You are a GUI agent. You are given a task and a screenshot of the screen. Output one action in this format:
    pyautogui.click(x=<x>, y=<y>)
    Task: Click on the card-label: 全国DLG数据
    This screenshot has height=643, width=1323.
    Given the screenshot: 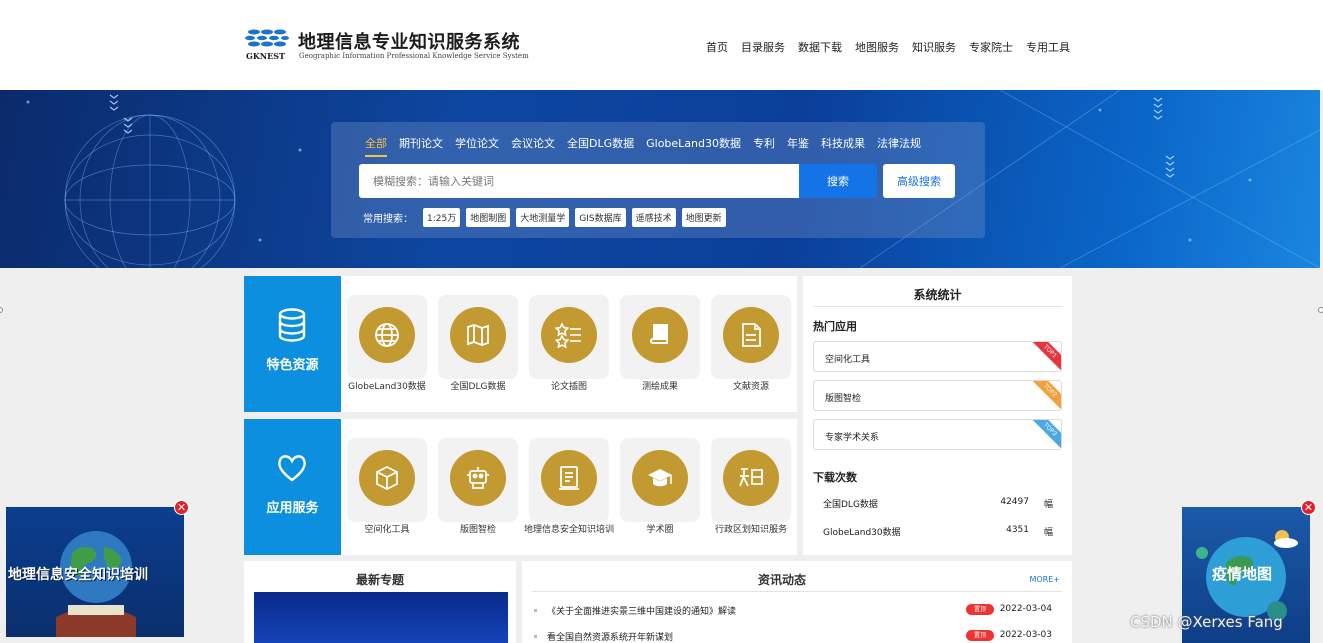 What is the action you would take?
    pyautogui.click(x=478, y=387)
    